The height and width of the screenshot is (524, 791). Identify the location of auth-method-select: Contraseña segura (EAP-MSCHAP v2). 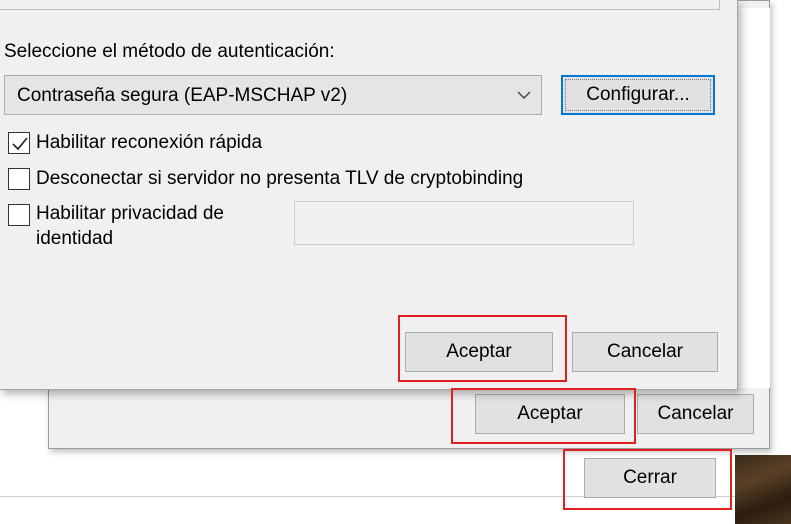
(273, 95).